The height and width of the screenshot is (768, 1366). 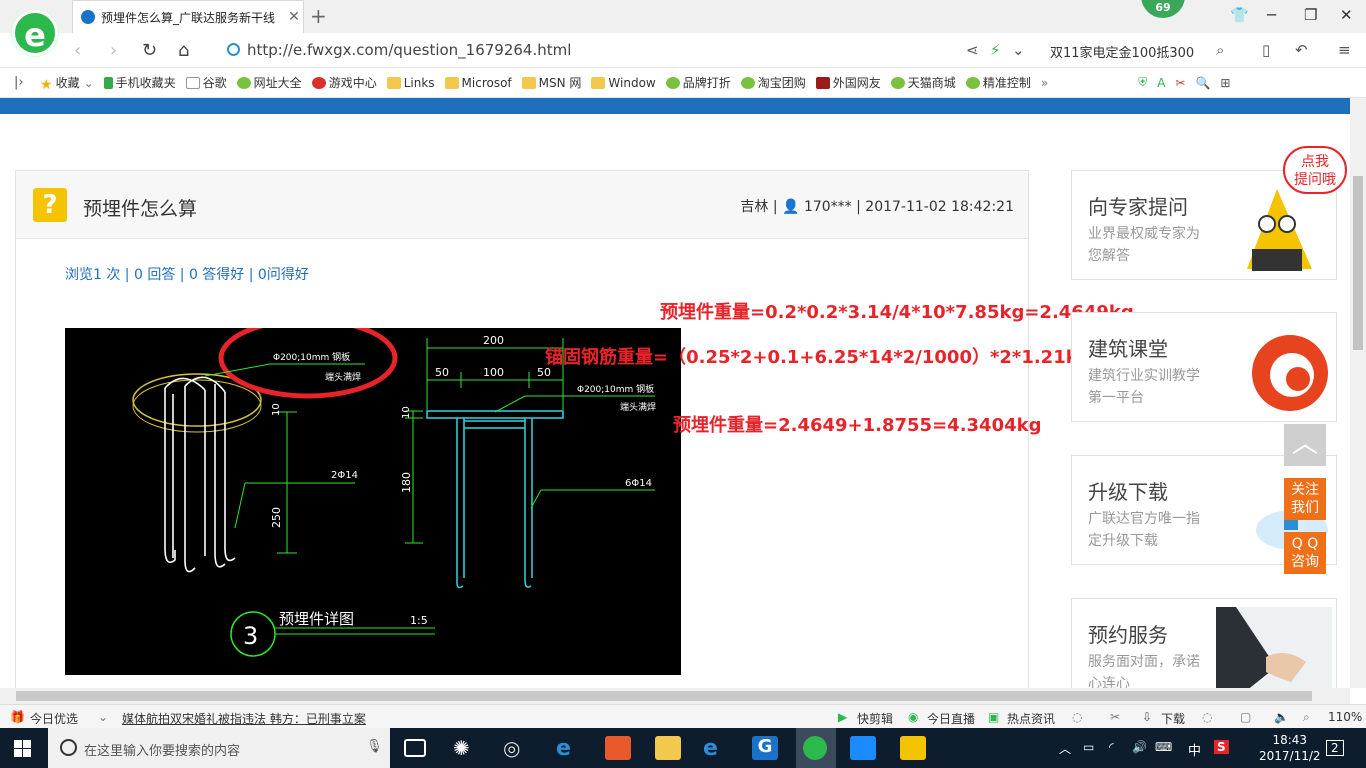 What do you see at coordinates (913, 748) in the screenshot?
I see `notes-app-icon` at bounding box center [913, 748].